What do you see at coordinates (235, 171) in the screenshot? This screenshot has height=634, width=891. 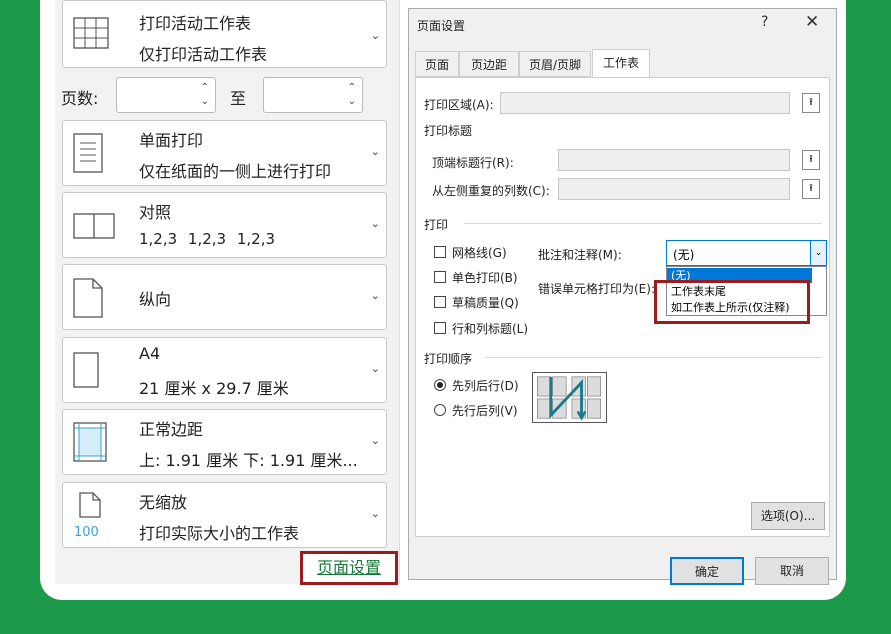 I see `option-subtitle: 仅在纸面的一侧上进行打印` at bounding box center [235, 171].